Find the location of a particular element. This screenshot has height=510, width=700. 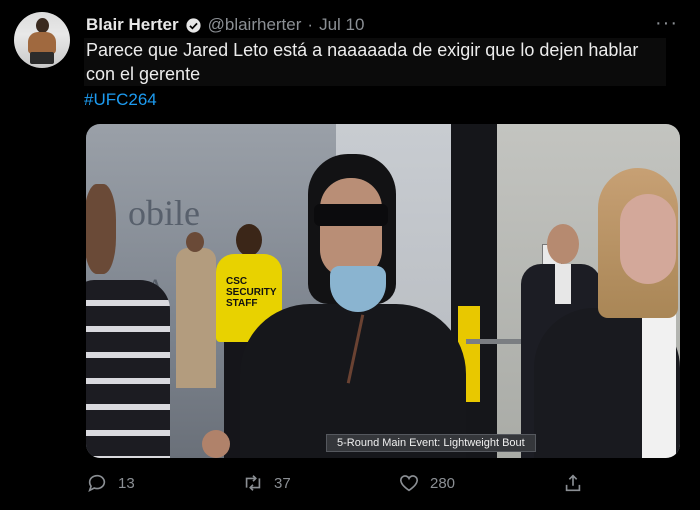

person-left is located at coordinates (128, 321).